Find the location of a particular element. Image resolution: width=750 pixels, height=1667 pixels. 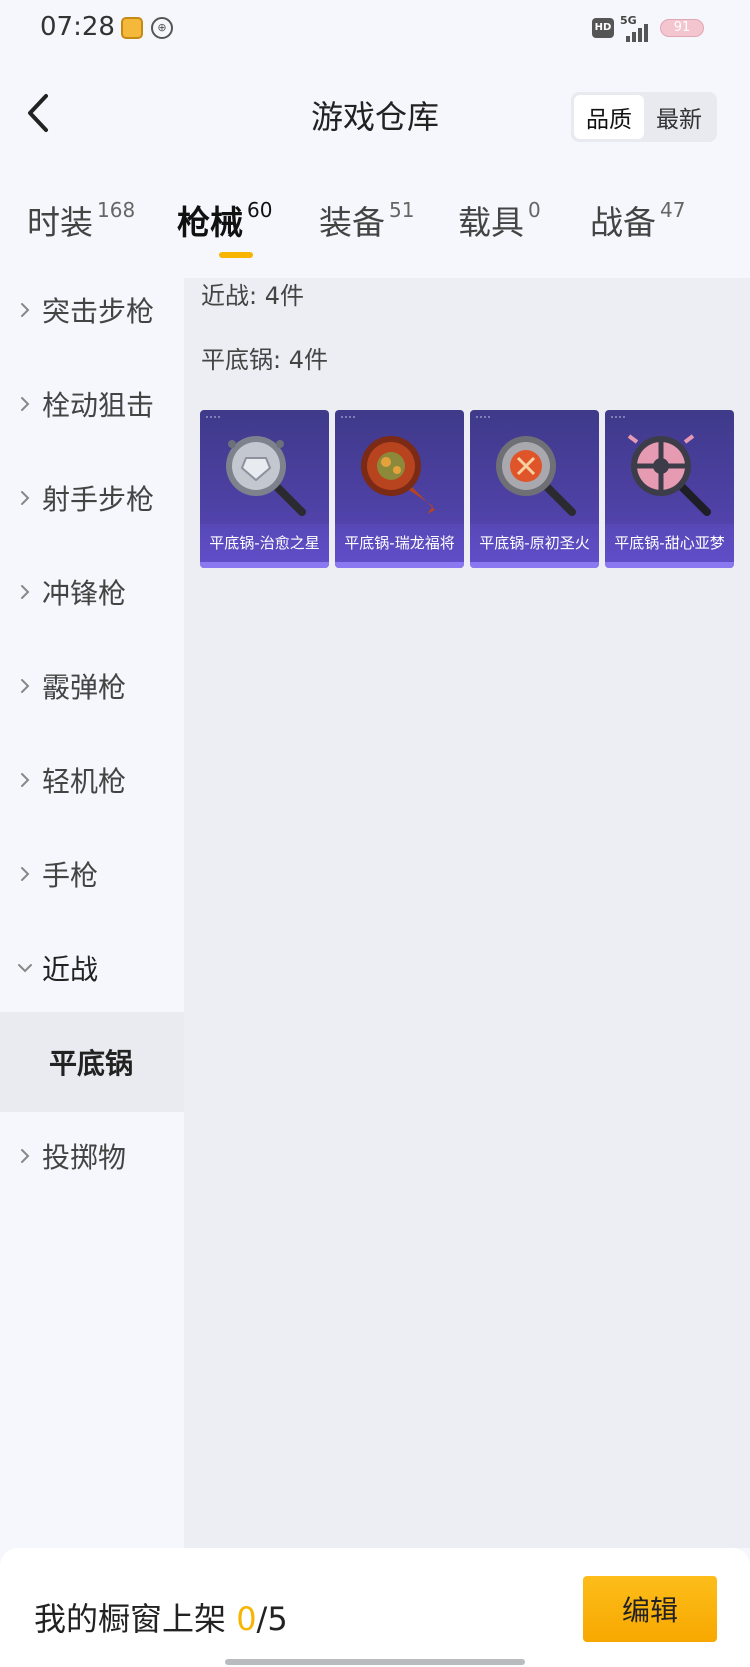

sidebar-item-label: 霰弹枪 is located at coordinates (84, 687).